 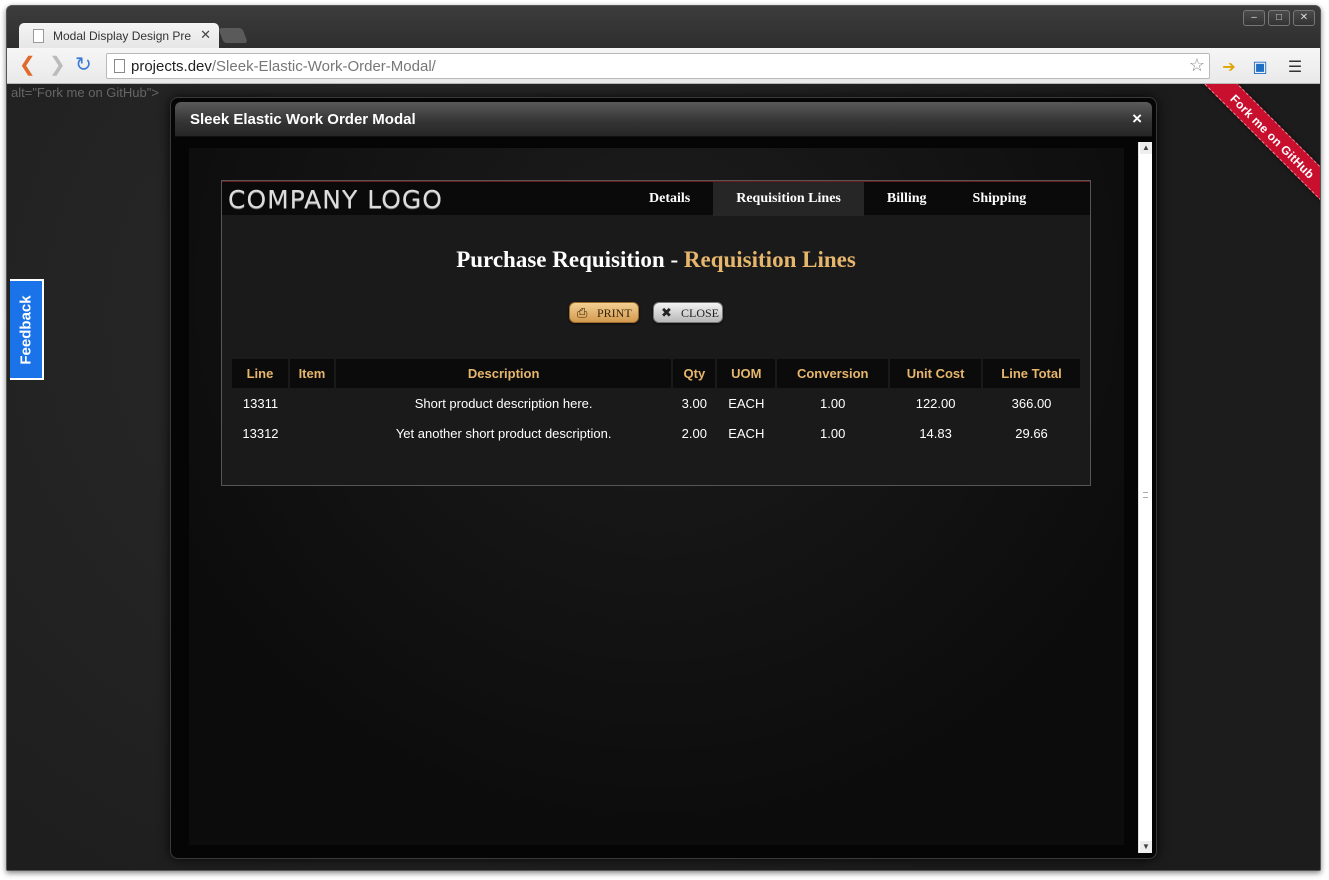 I want to click on extension-icon: ➔, so click(x=1229, y=67).